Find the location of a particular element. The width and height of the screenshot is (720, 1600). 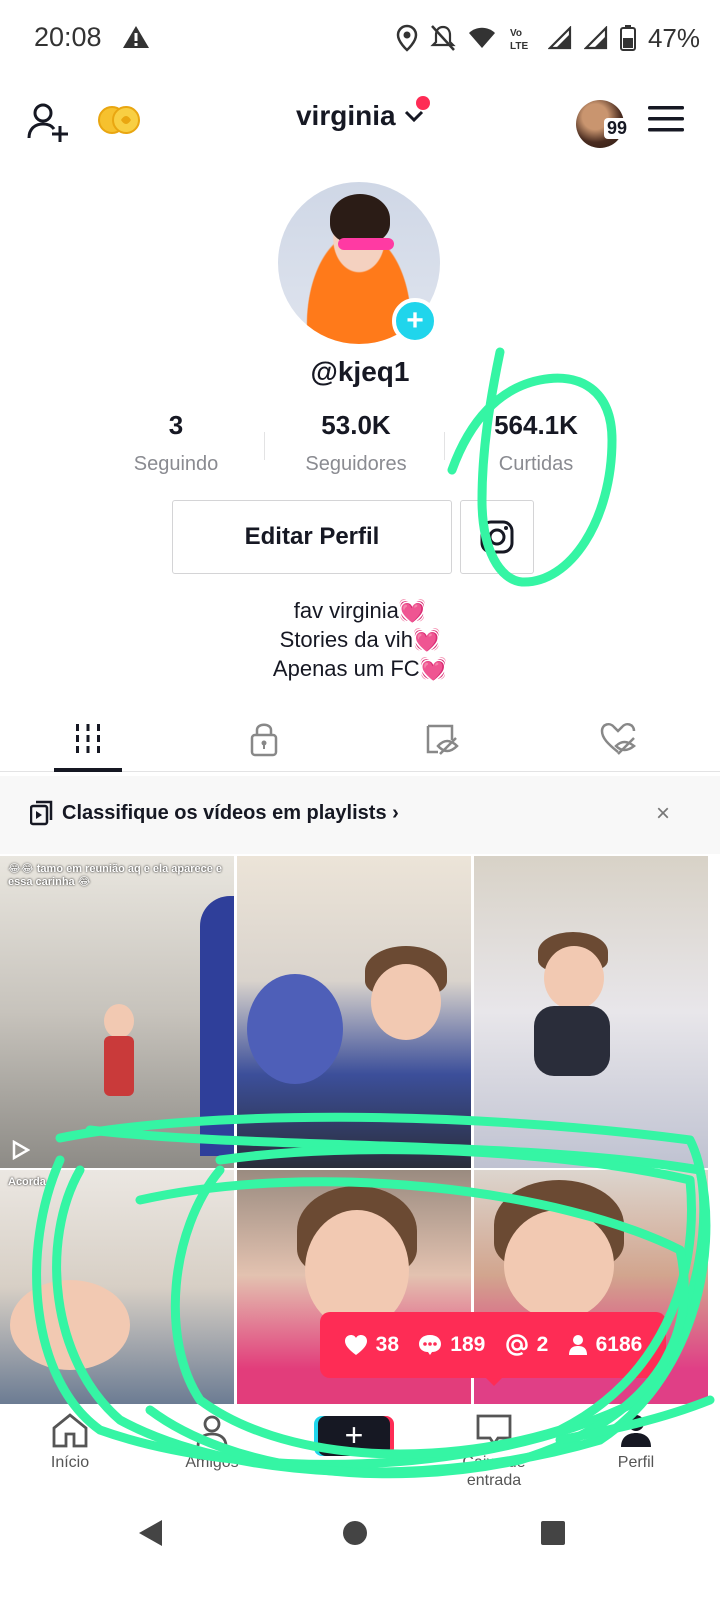

avatar-hair is located at coordinates (360, 219).